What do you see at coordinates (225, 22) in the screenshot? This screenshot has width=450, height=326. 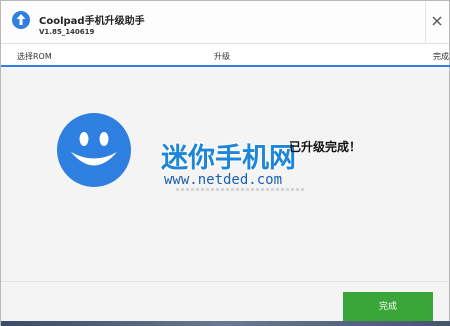 I see `title-bar: Coolpad手机升级助手 V1.85_140619` at bounding box center [225, 22].